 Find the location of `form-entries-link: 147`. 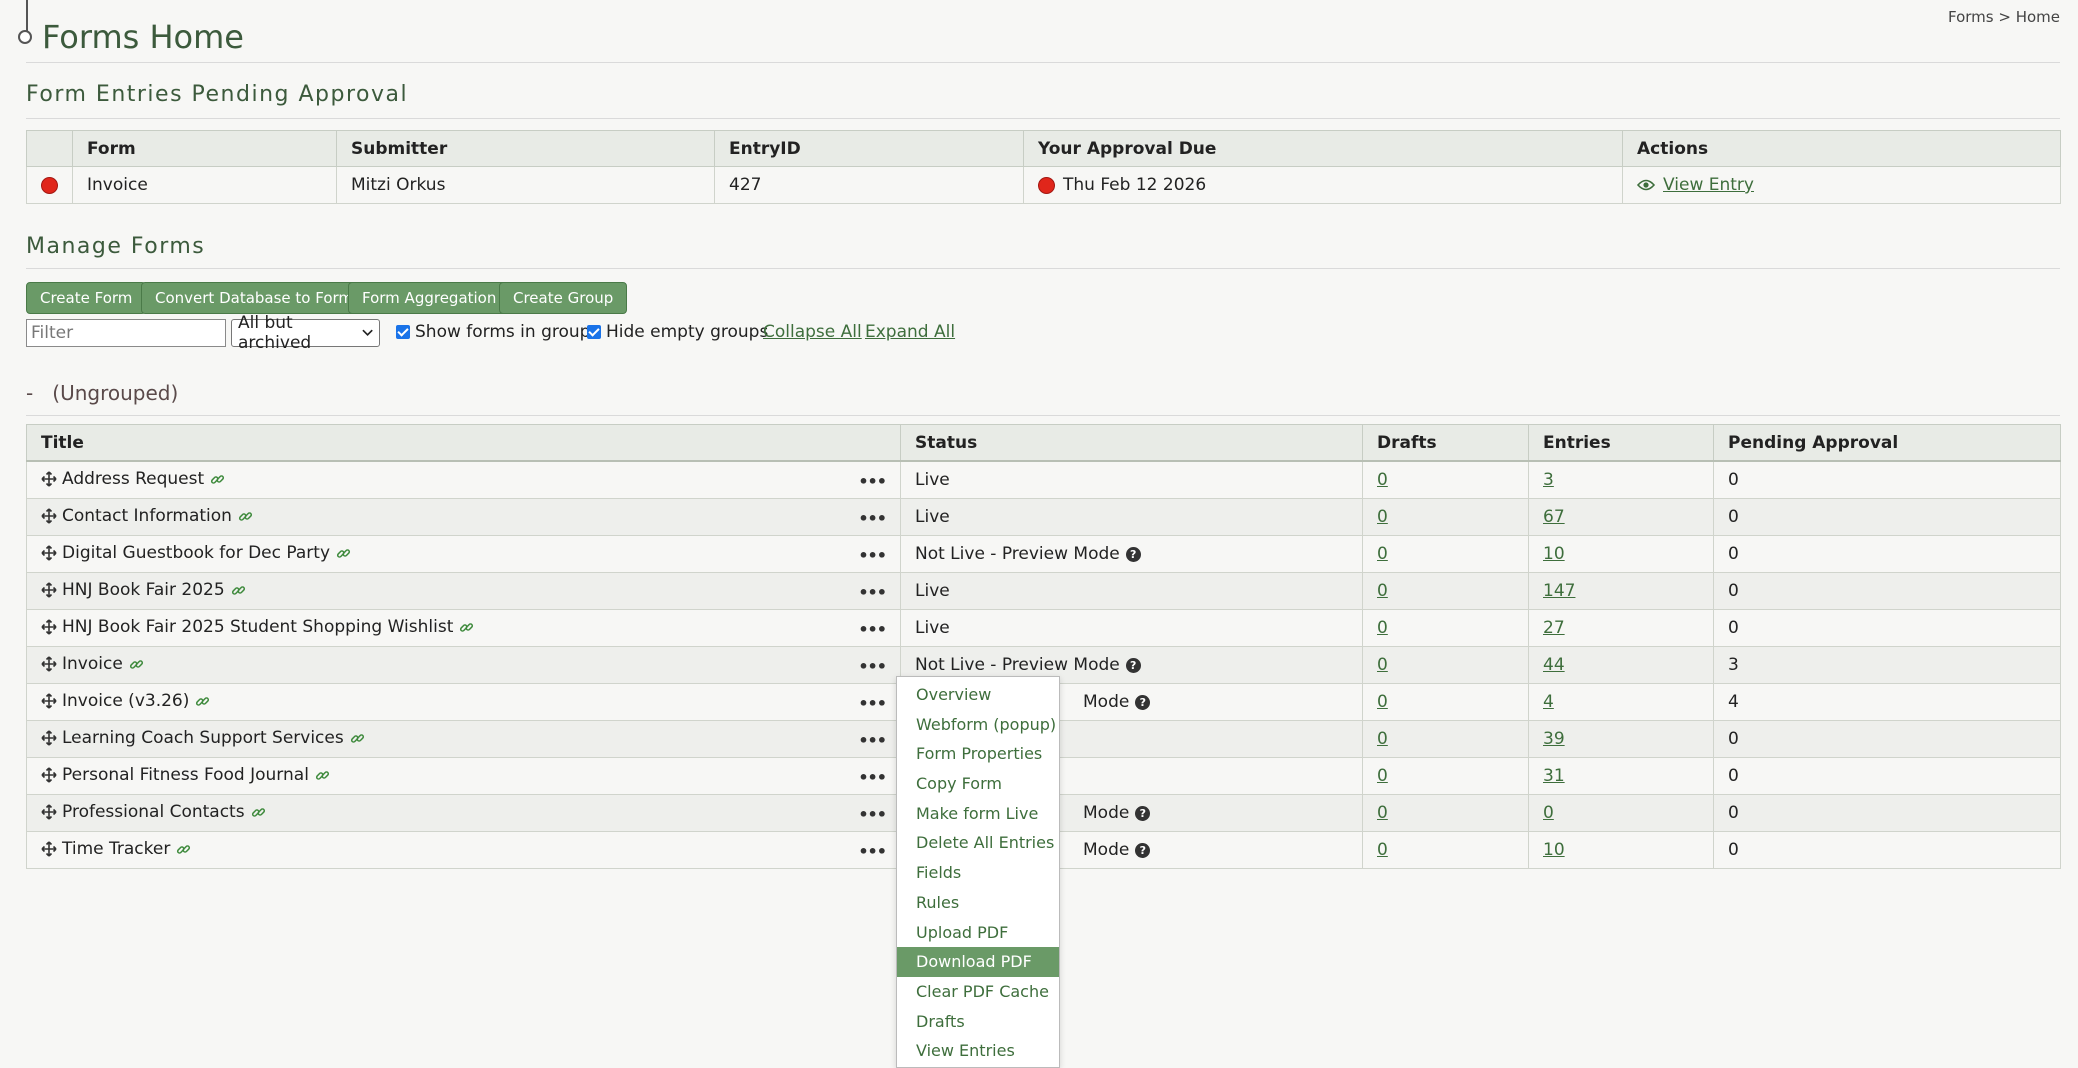

form-entries-link: 147 is located at coordinates (1559, 591).